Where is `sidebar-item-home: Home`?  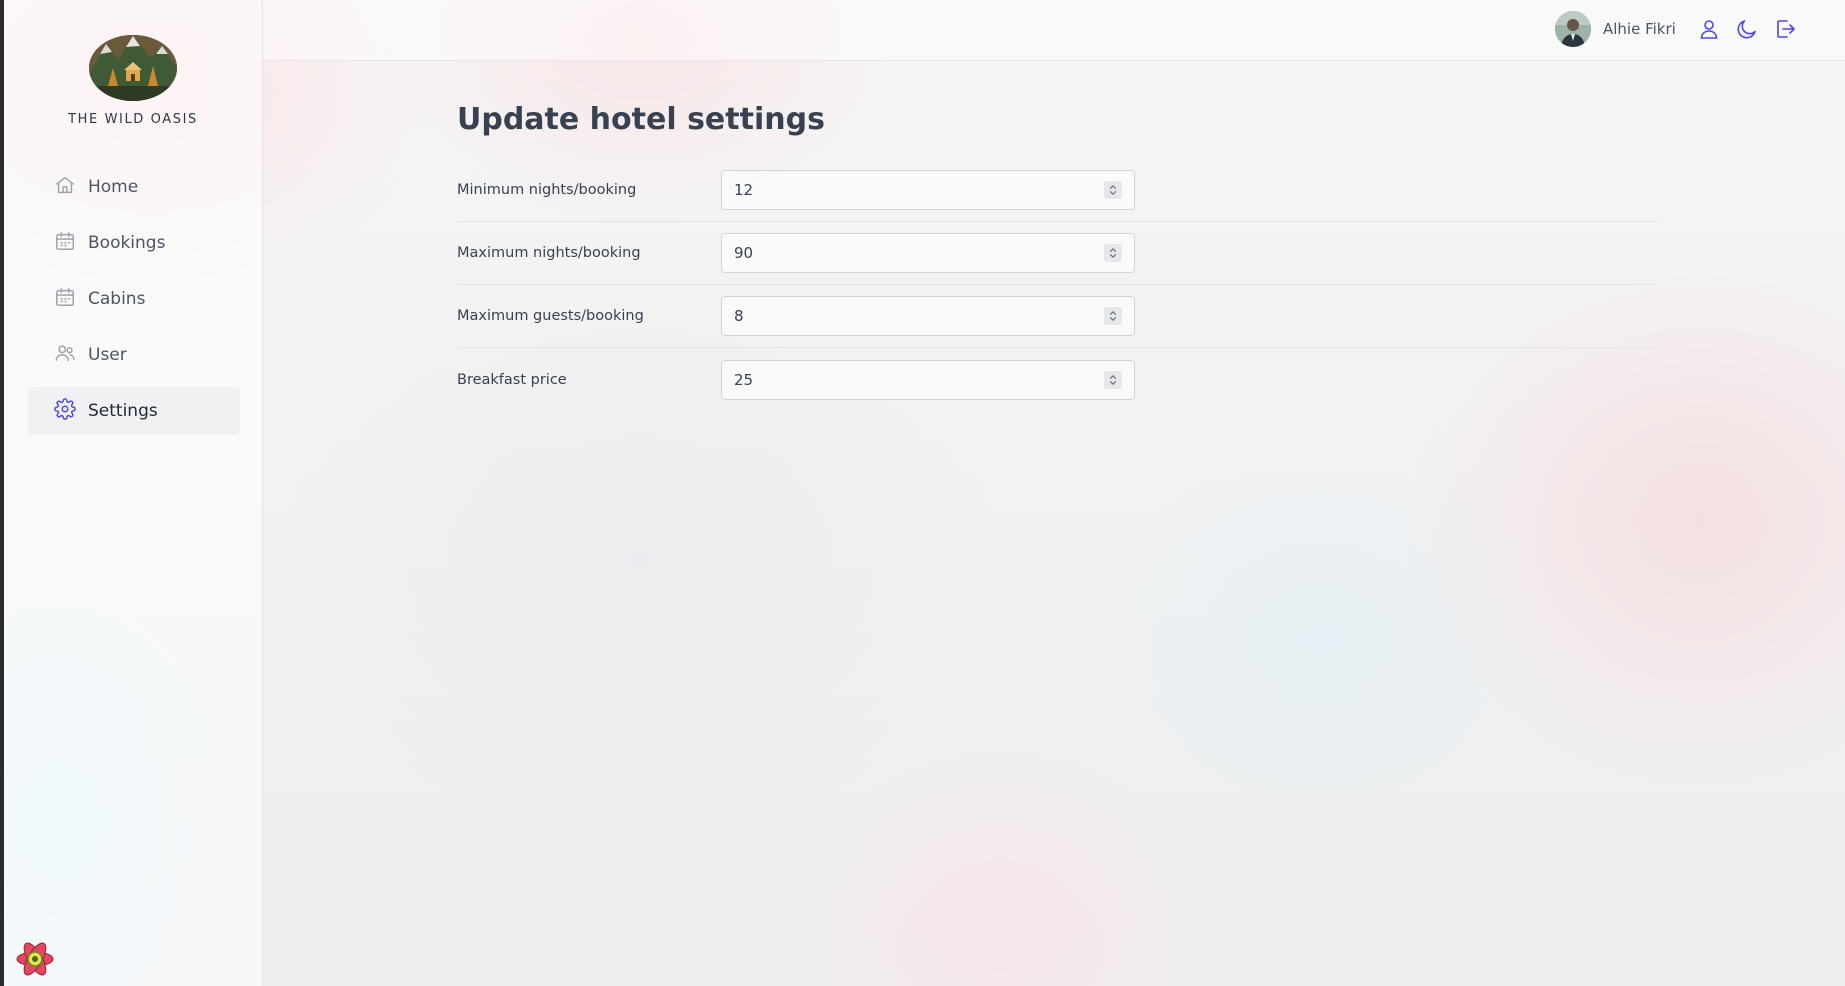 sidebar-item-home: Home is located at coordinates (134, 187).